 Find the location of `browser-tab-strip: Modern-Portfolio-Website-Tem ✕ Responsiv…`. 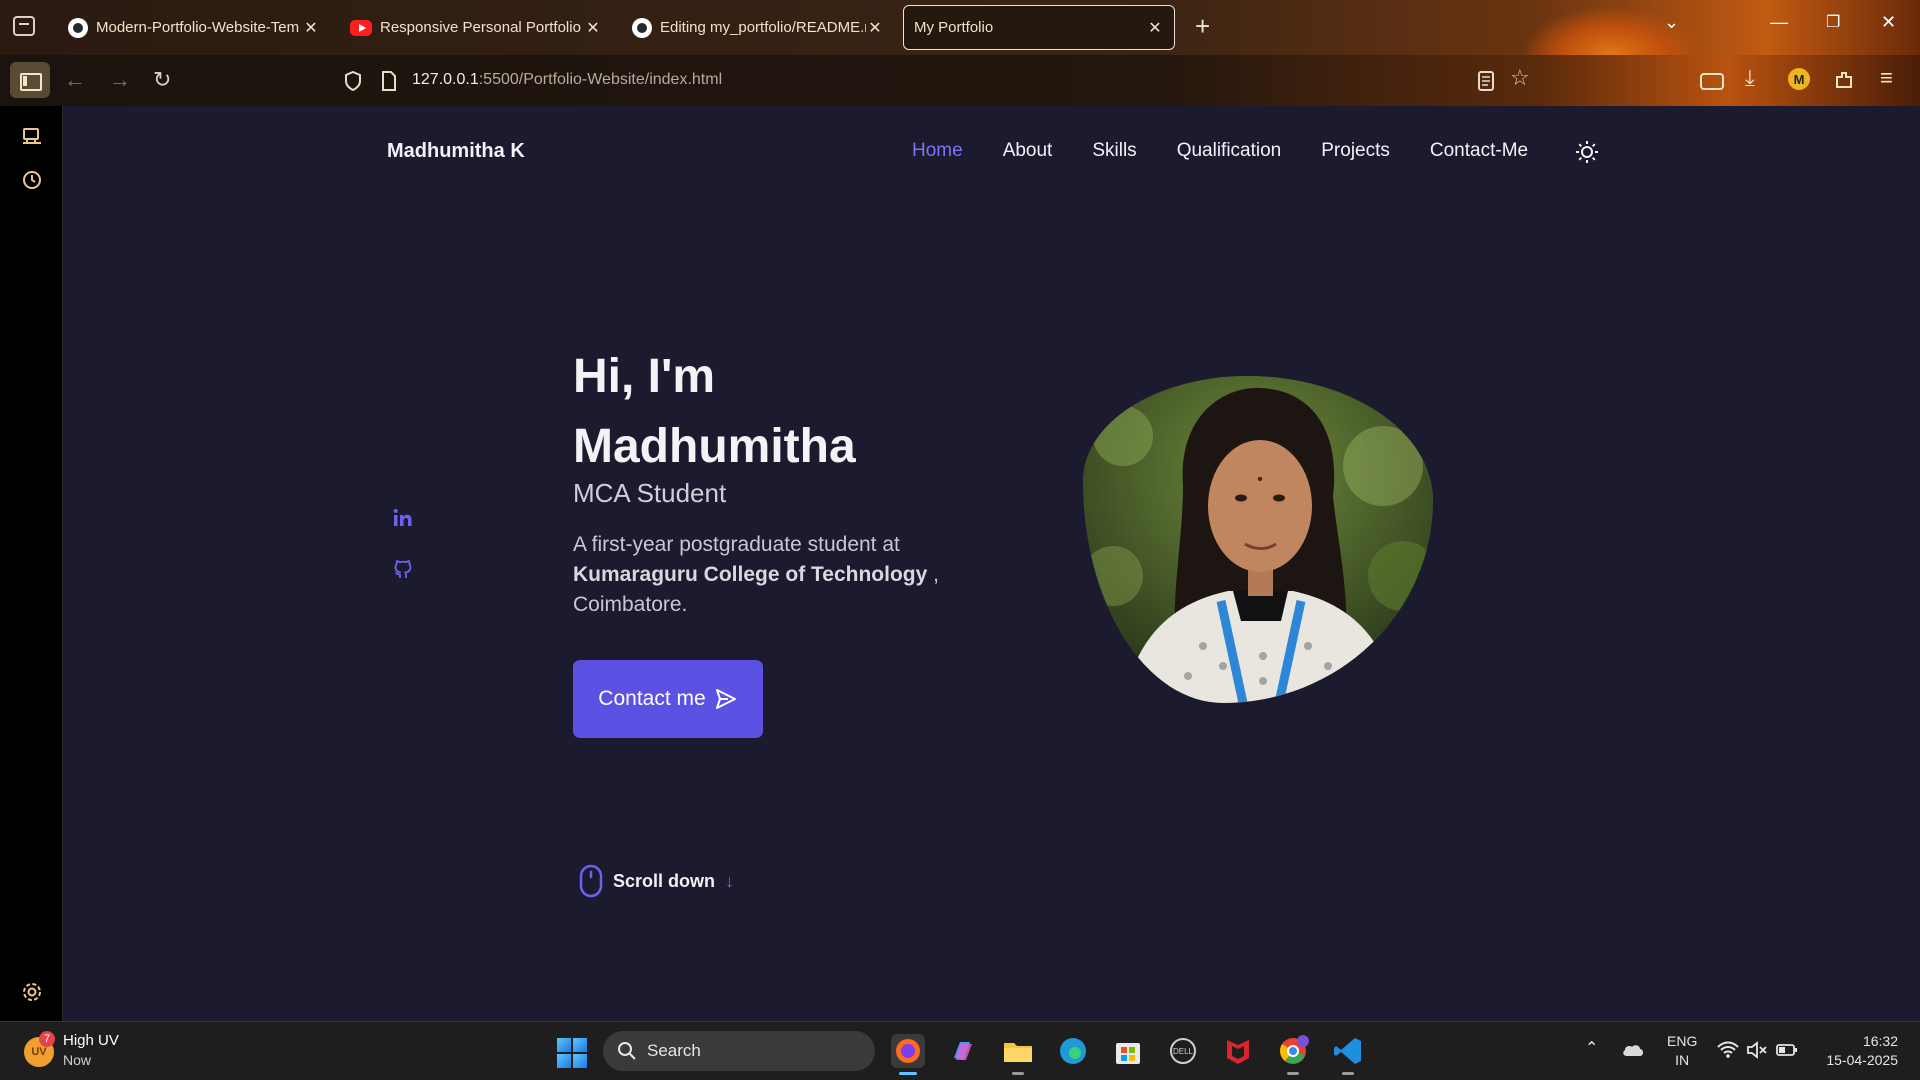

browser-tab-strip: Modern-Portfolio-Website-Tem ✕ Responsiv… is located at coordinates (960, 53).